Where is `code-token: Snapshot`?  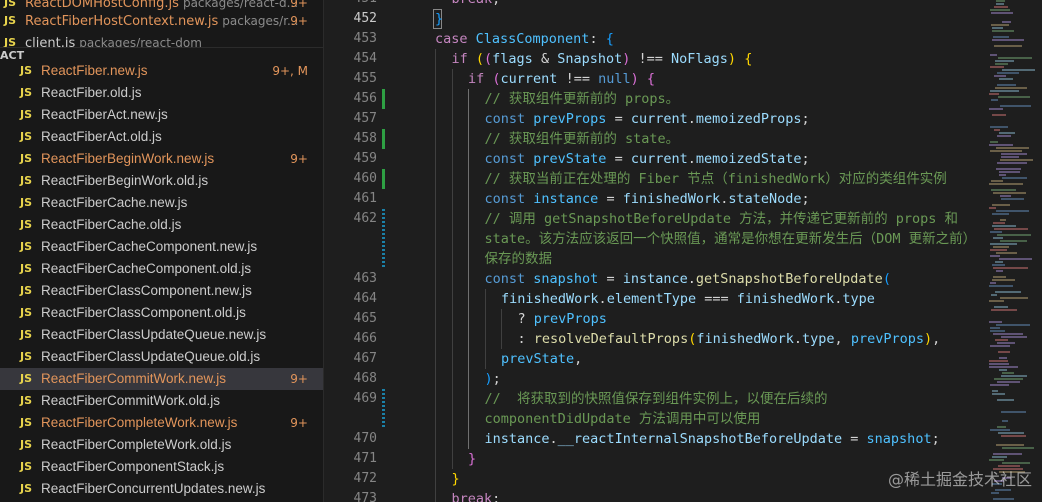
code-token: Snapshot is located at coordinates (590, 59).